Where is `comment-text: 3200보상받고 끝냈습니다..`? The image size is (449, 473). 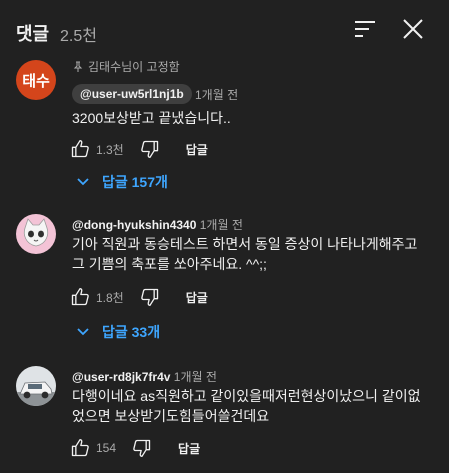 comment-text: 3200보상받고 끝냈습니다.. is located at coordinates (151, 118).